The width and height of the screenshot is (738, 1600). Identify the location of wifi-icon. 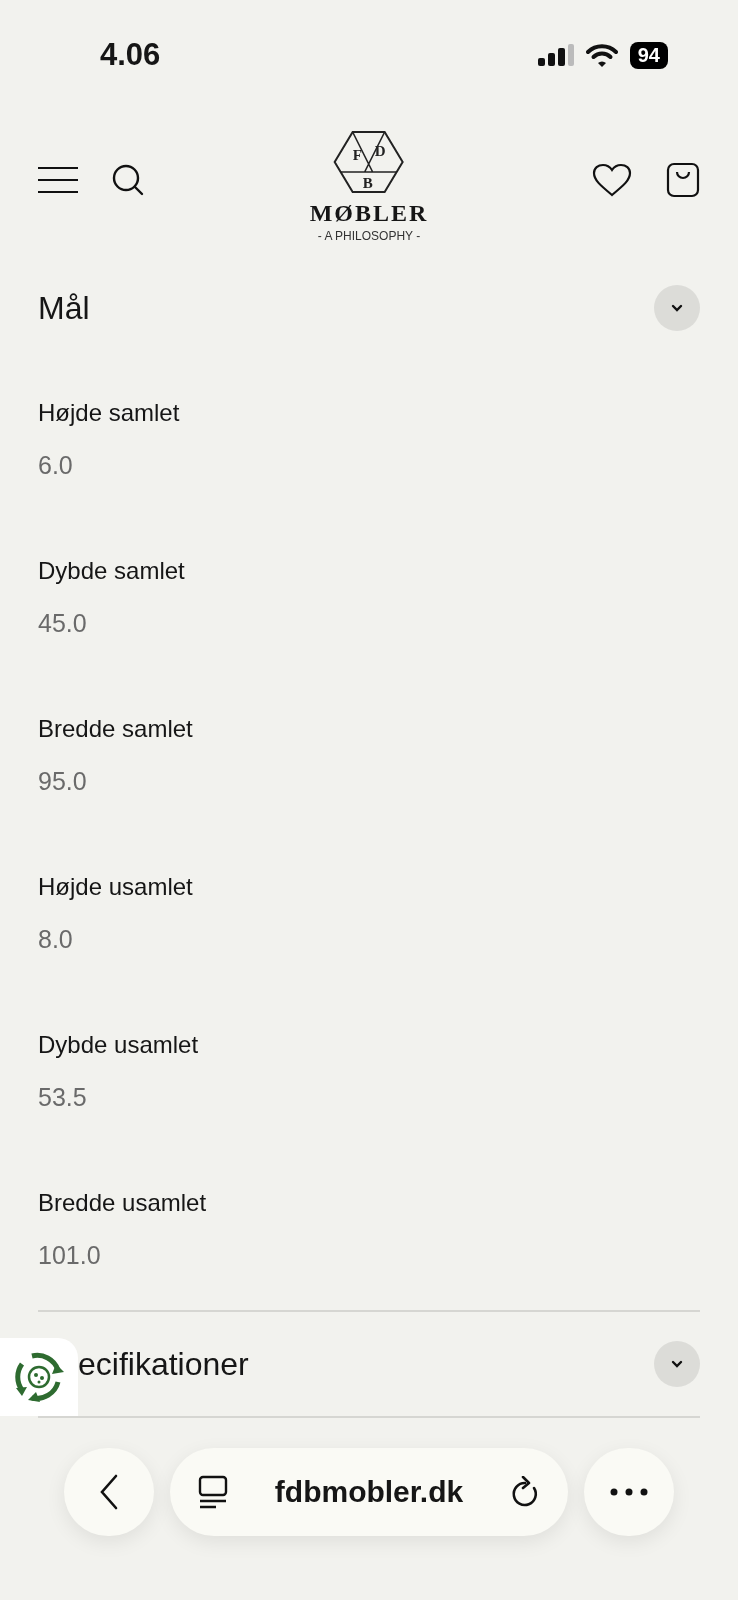
(601, 55).